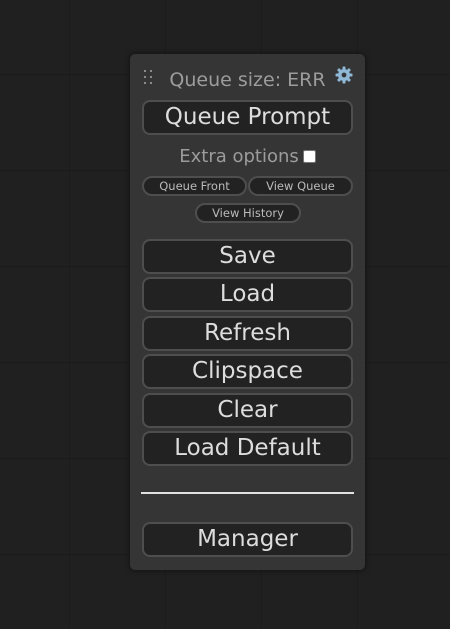  Describe the element at coordinates (300, 186) in the screenshot. I see `view-queue-button: View Queue` at that location.